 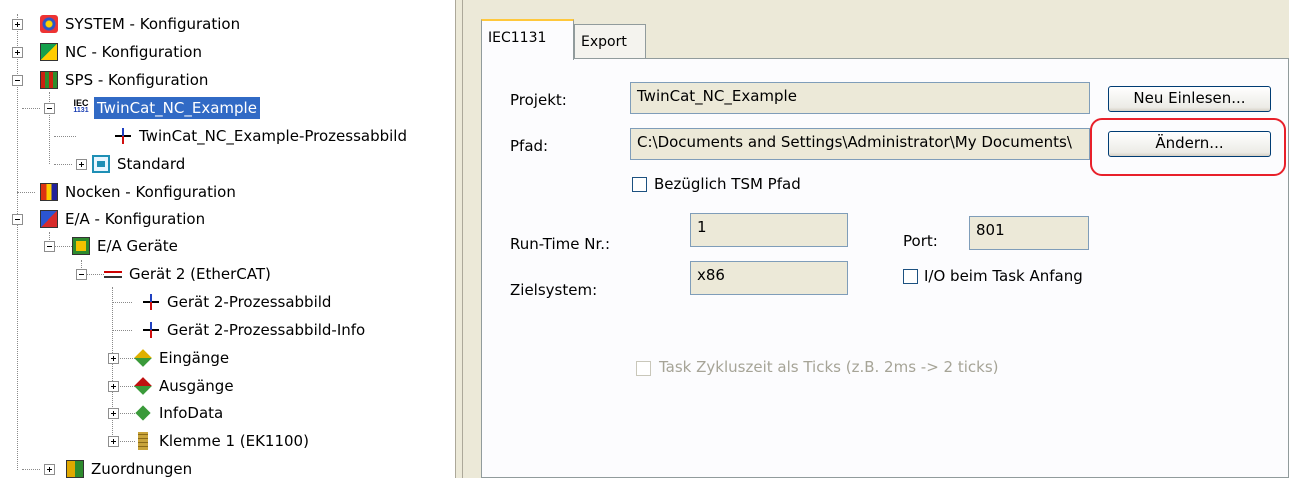 I want to click on tree-item-terminal: Klemme 1 (EK1100), so click(x=223, y=441).